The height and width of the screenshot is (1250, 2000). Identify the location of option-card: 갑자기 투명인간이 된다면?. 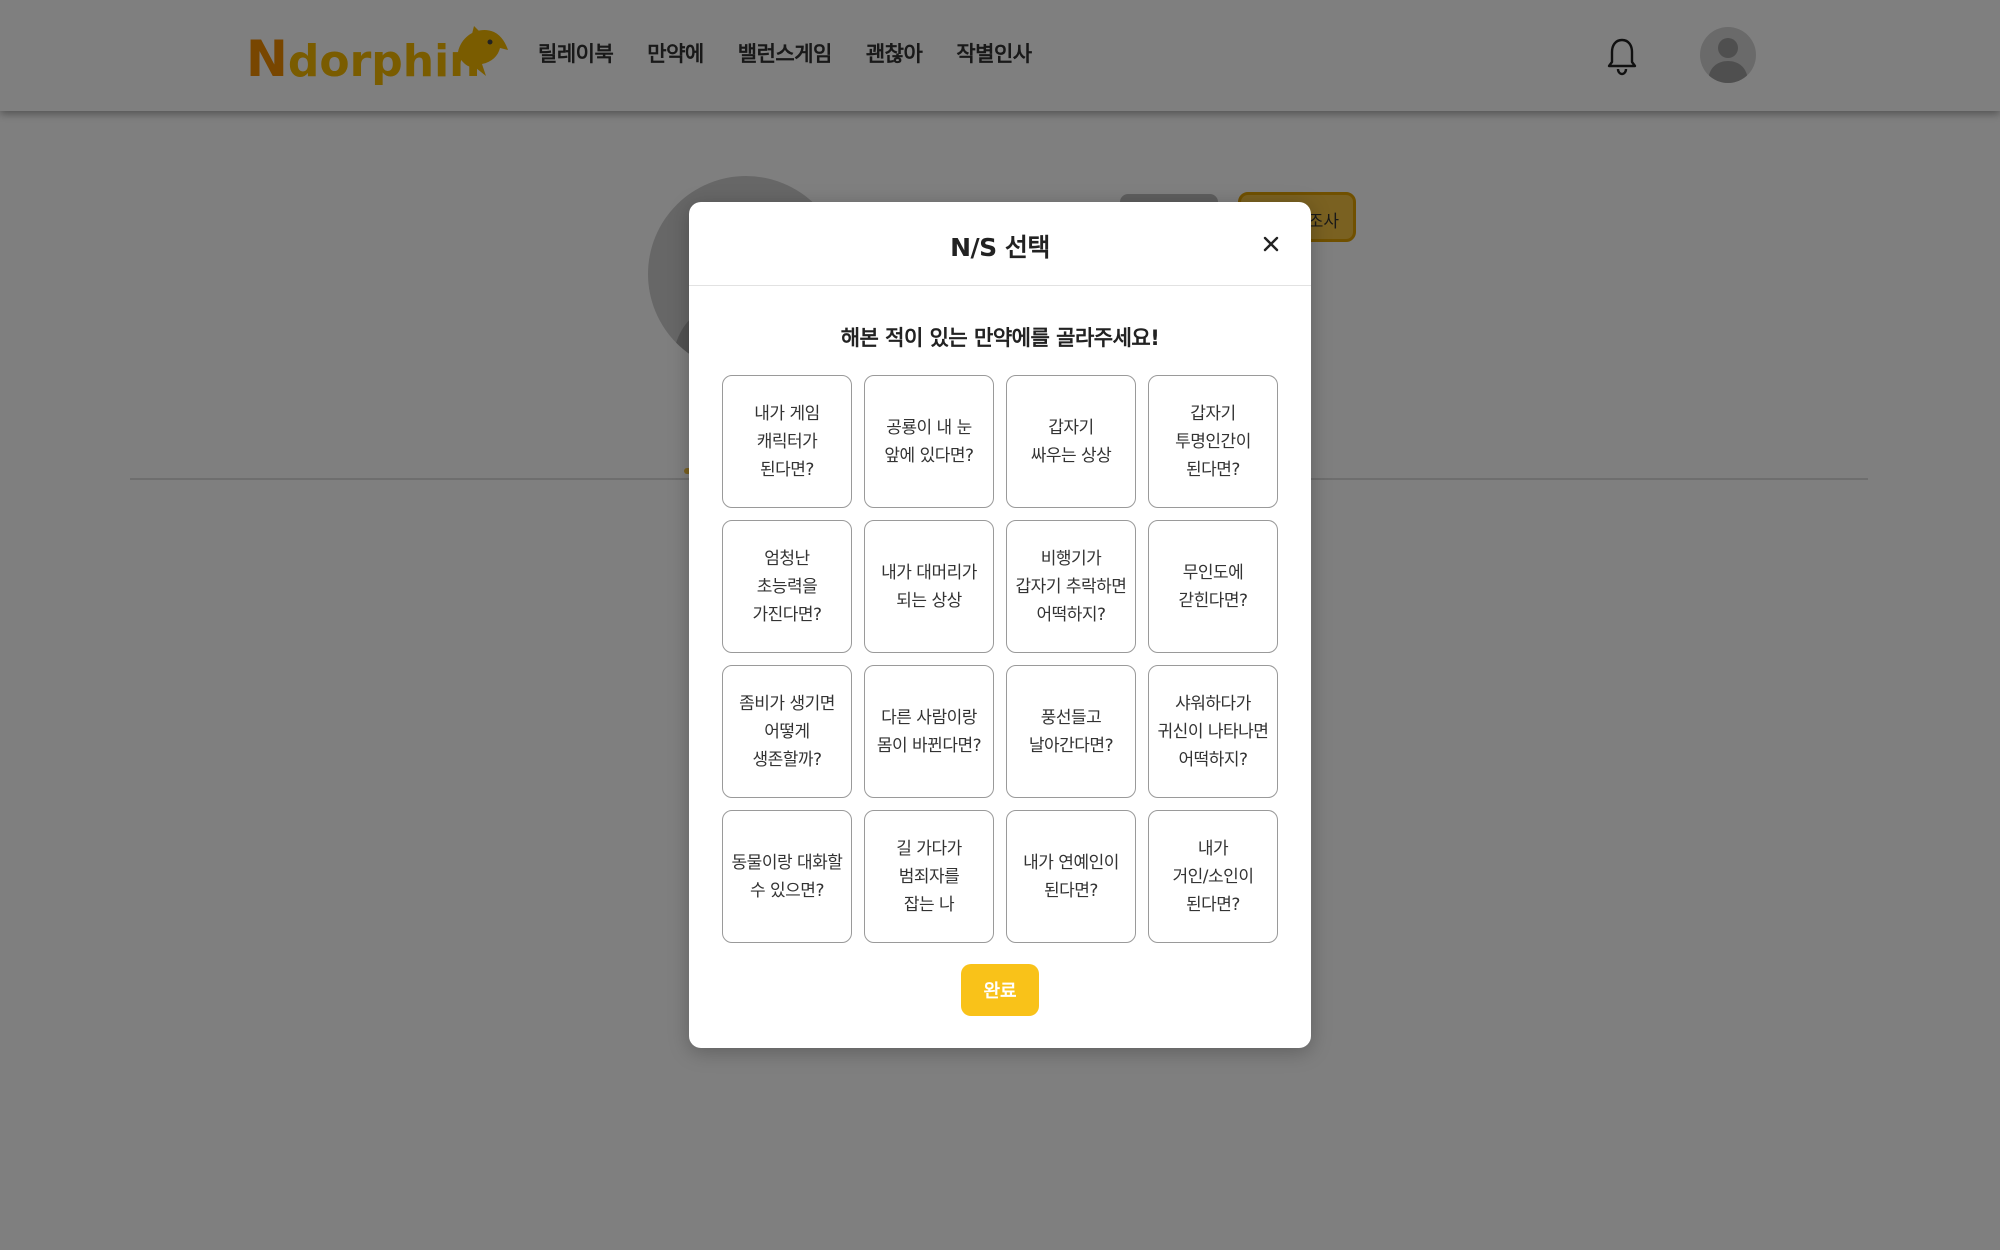
(1213, 441).